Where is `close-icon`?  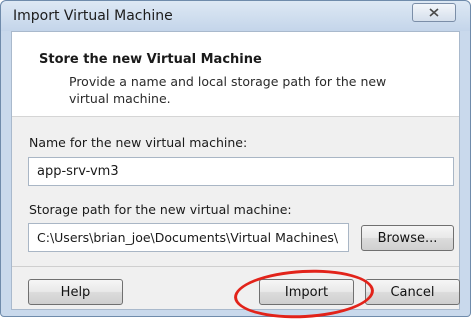
close-icon is located at coordinates (434, 12).